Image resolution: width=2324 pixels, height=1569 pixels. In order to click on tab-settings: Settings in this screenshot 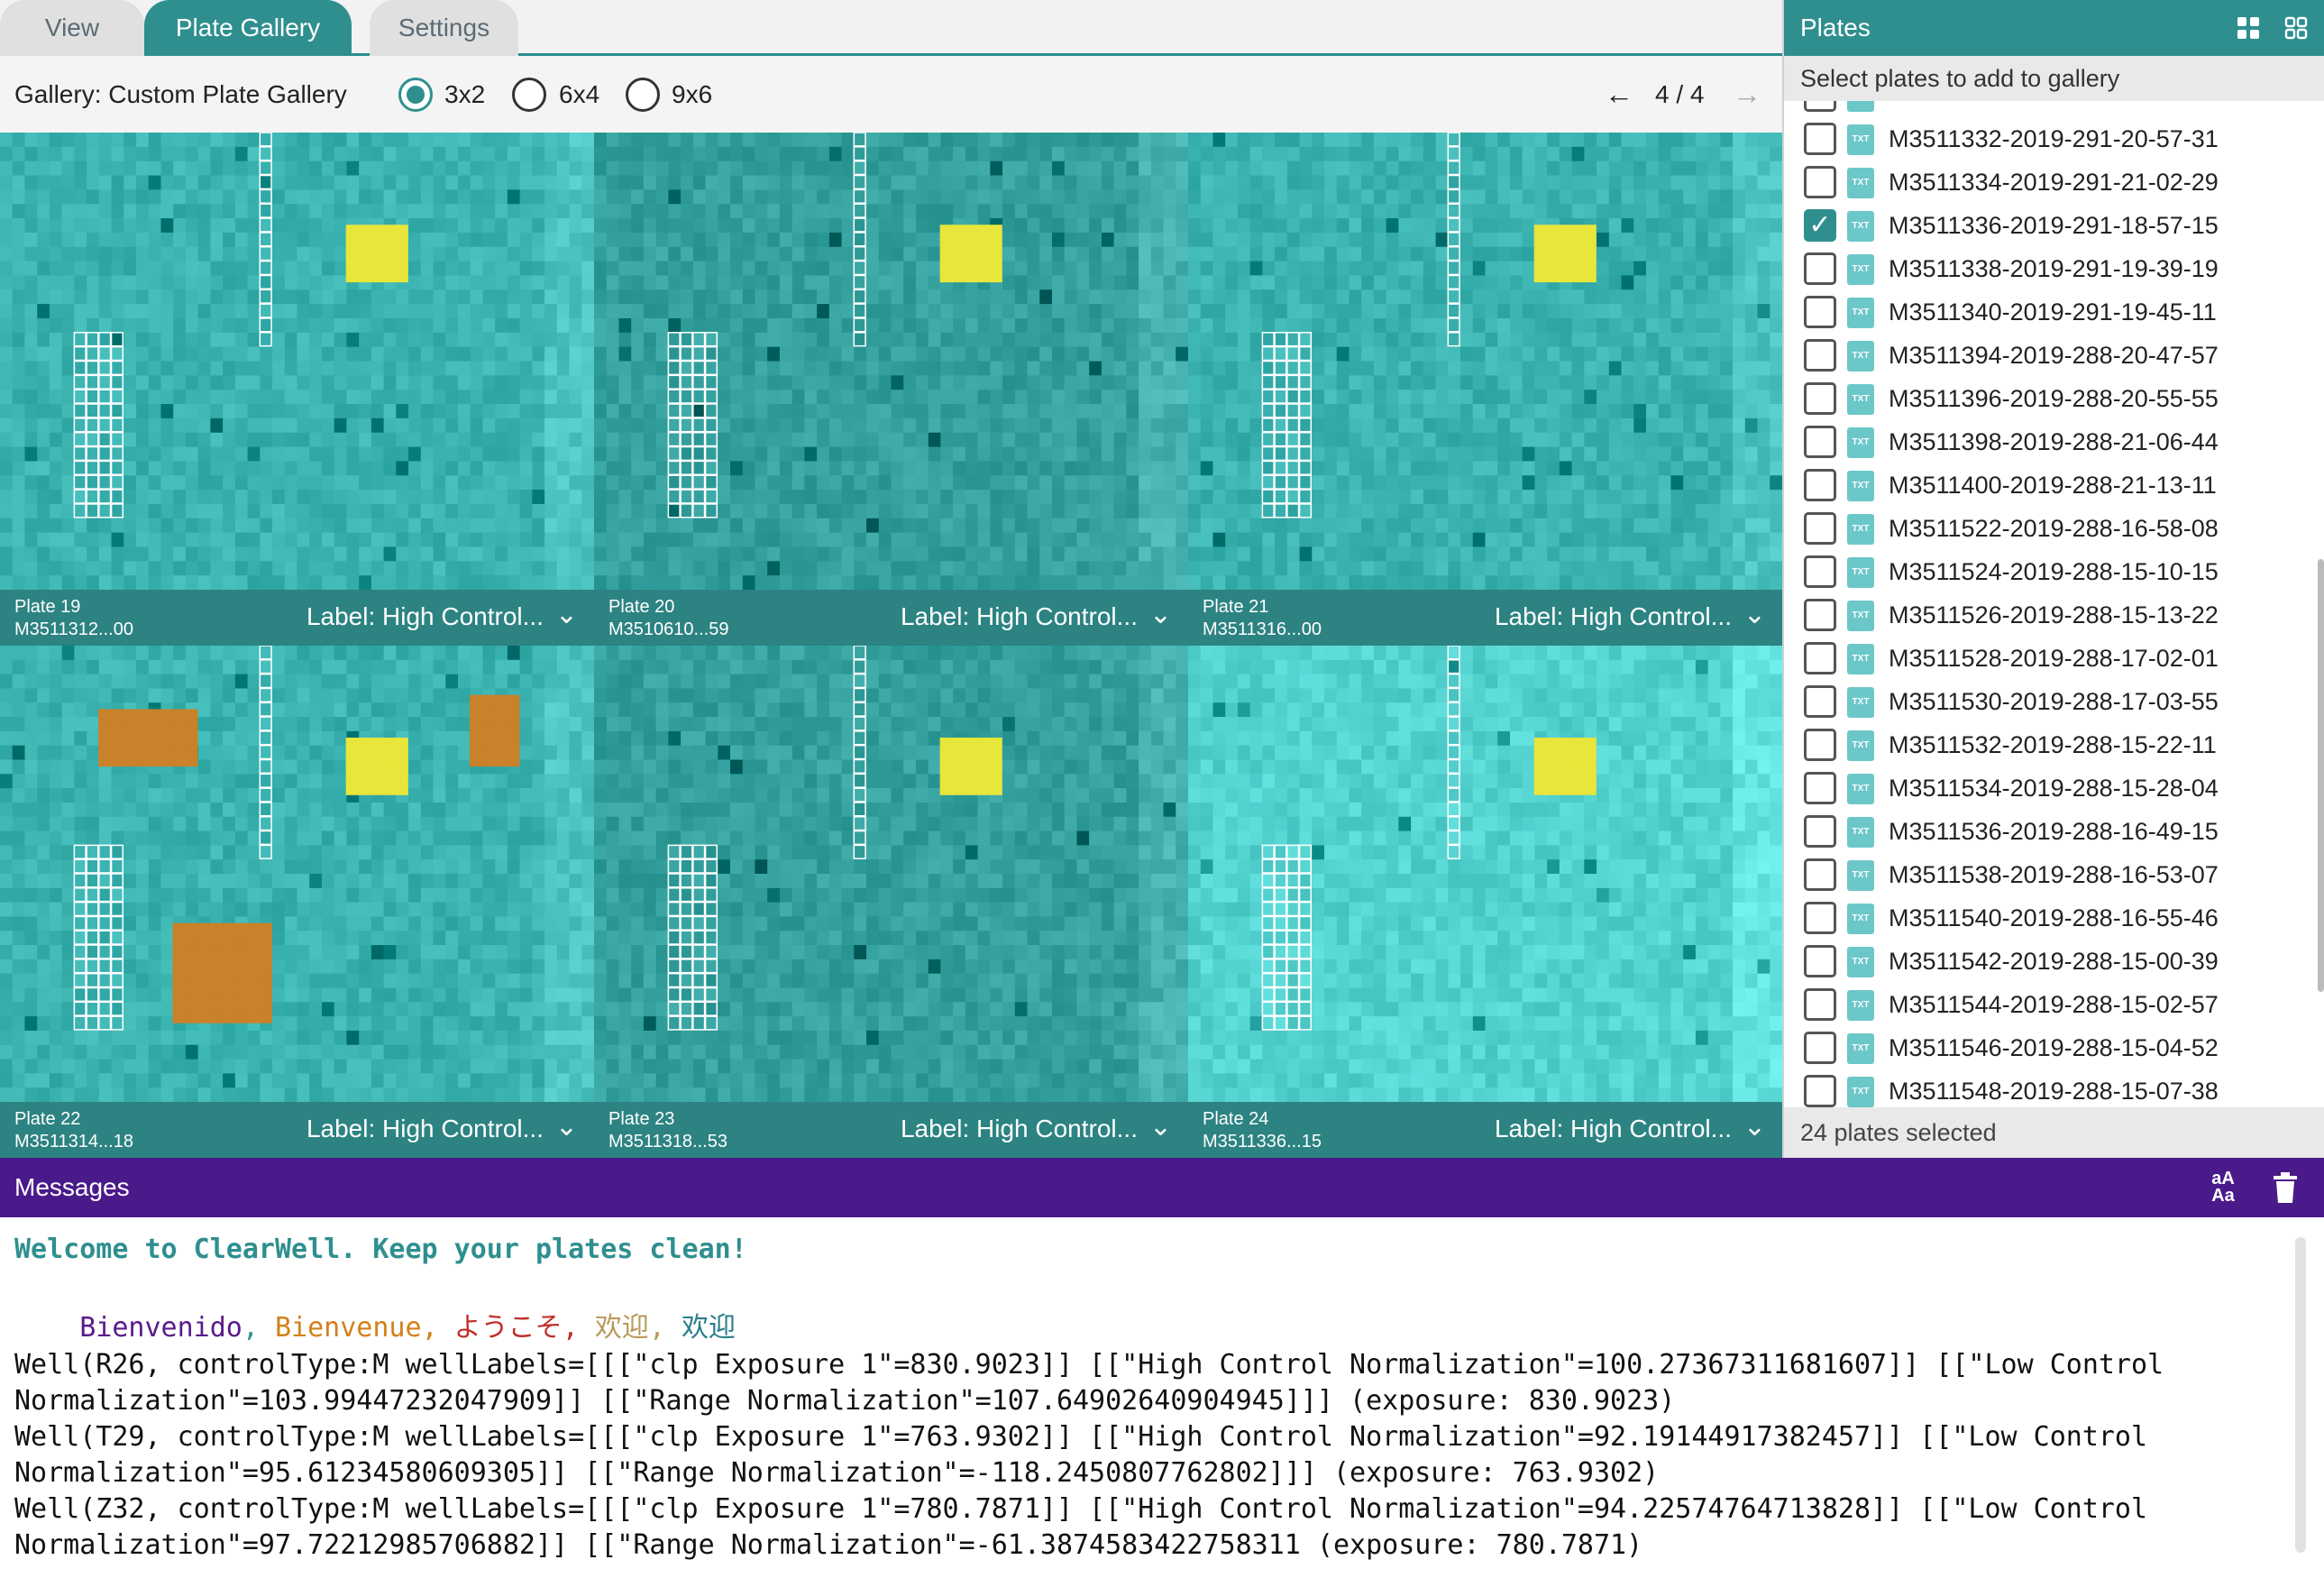, I will do `click(444, 28)`.